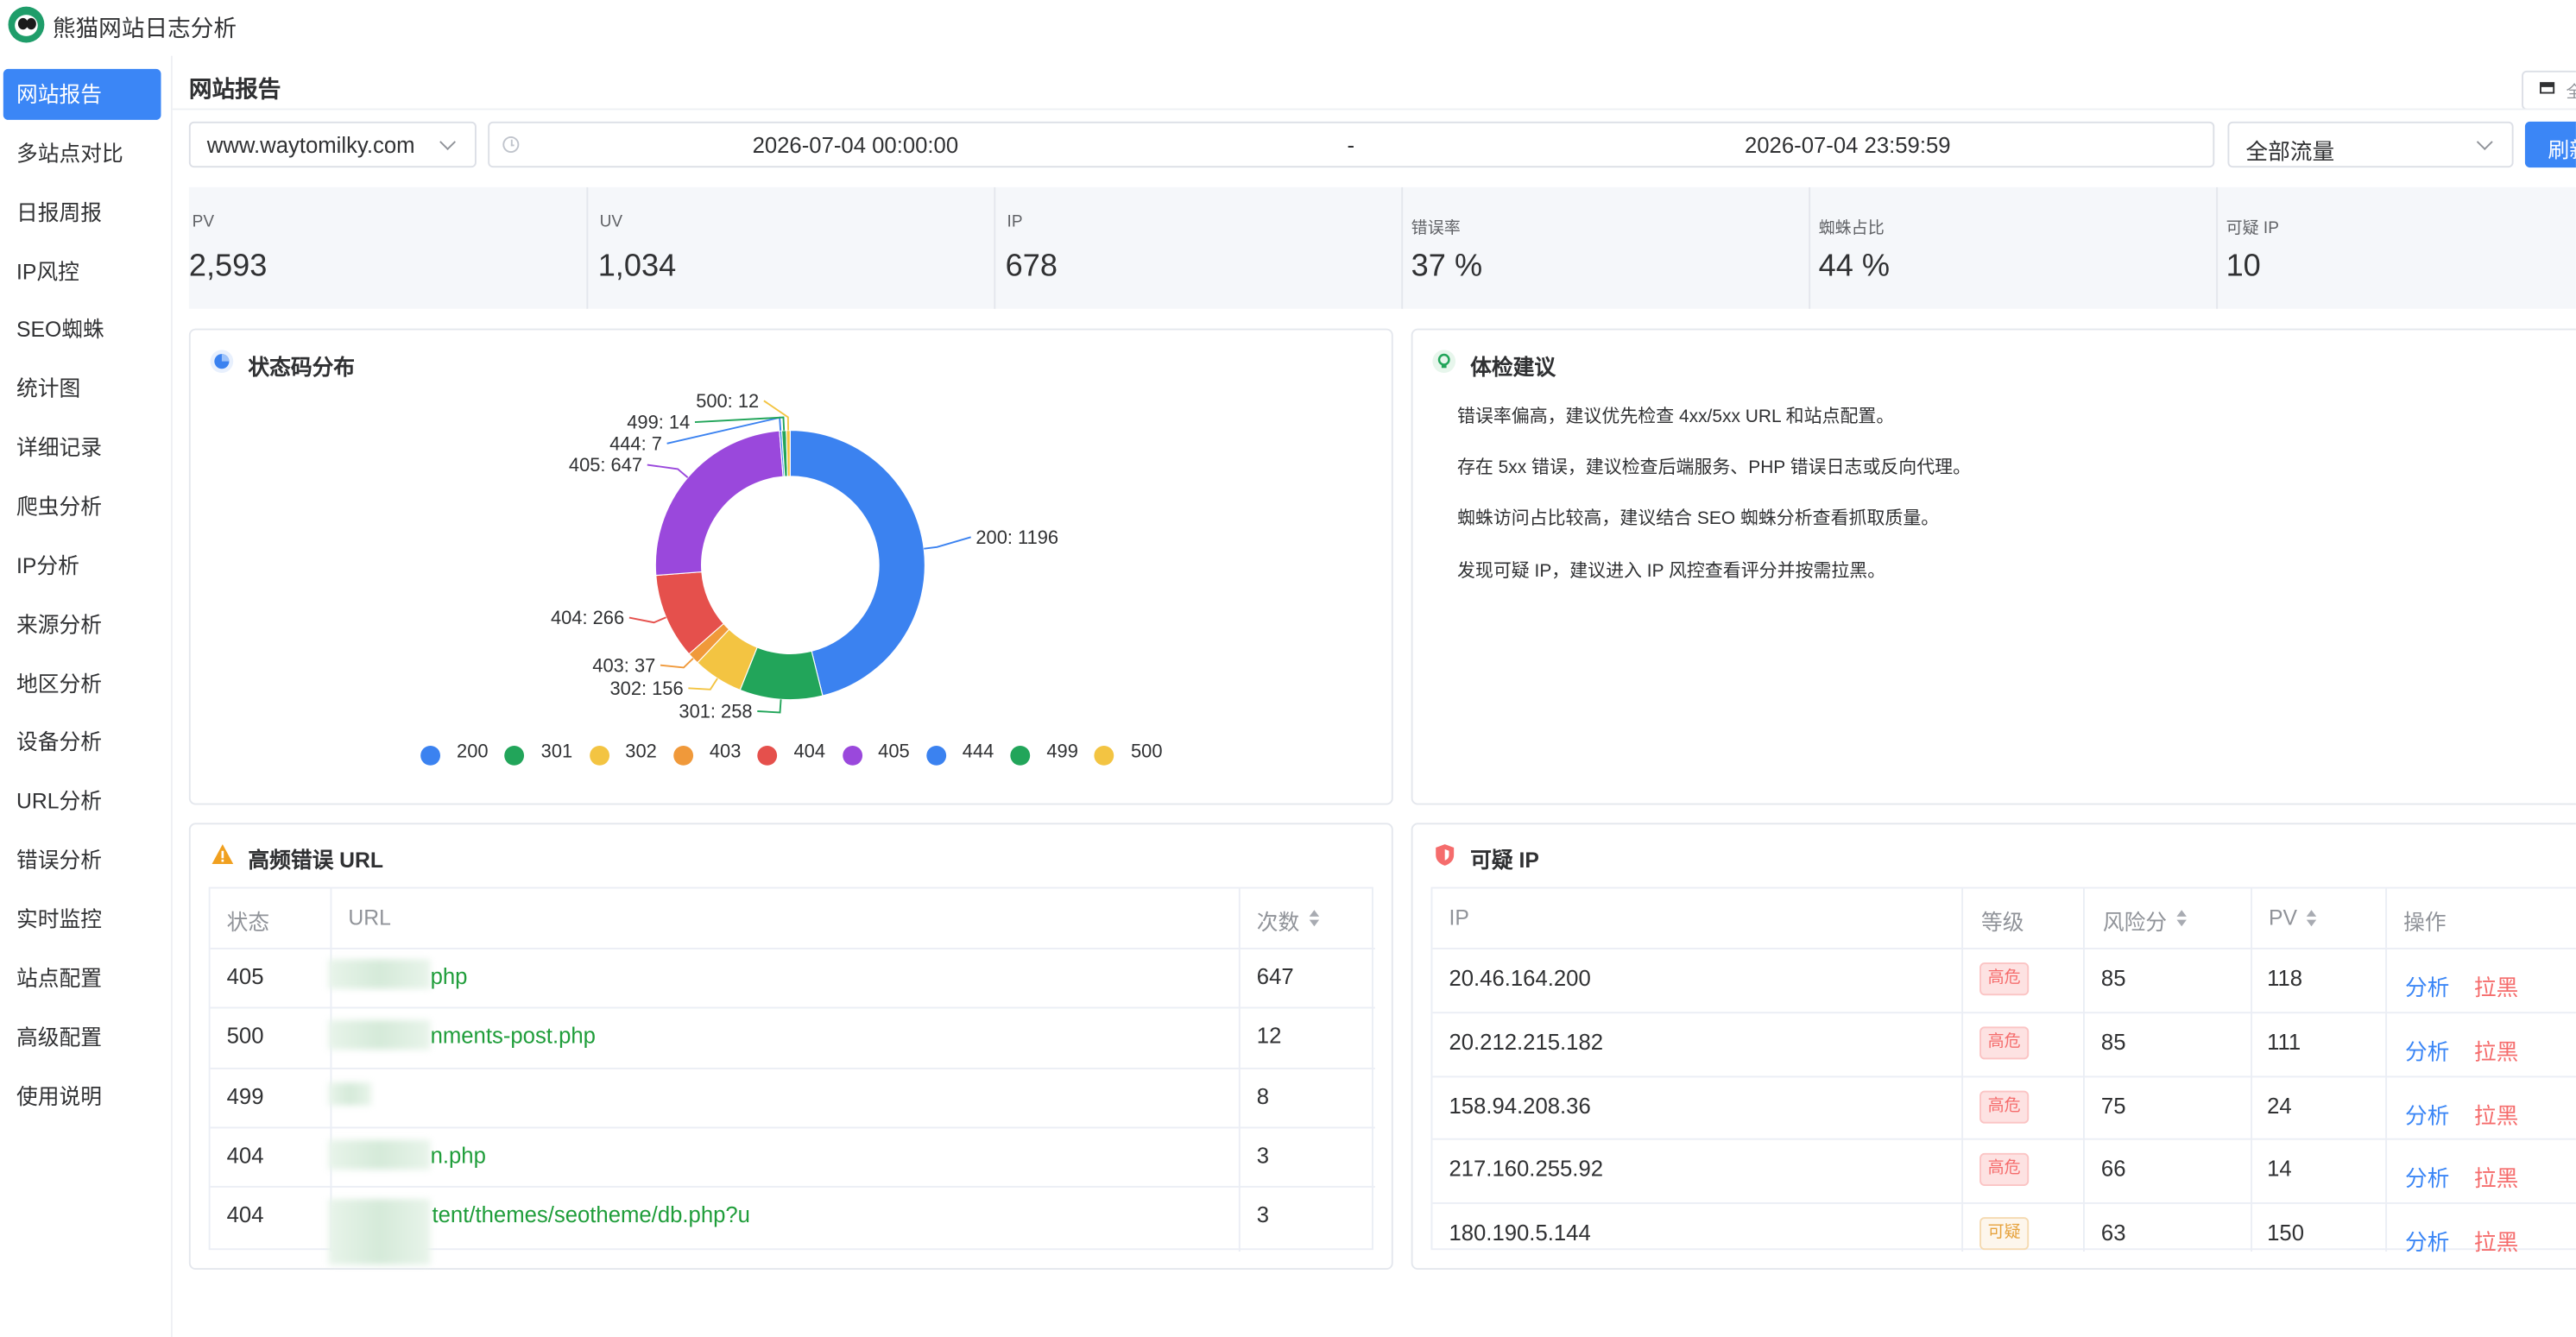  Describe the element at coordinates (2550, 144) in the screenshot. I see `refresh-button: 刷新` at that location.